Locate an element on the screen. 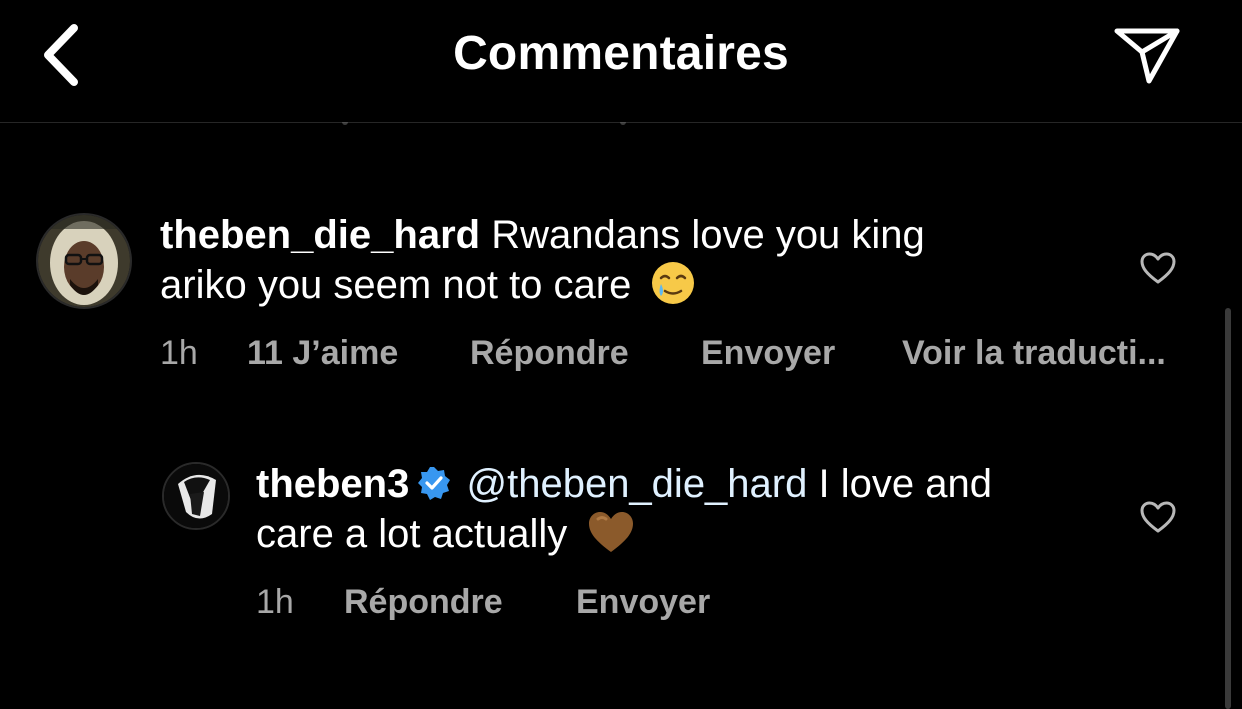 The image size is (1242, 709). reply-time: 1h is located at coordinates (275, 602).